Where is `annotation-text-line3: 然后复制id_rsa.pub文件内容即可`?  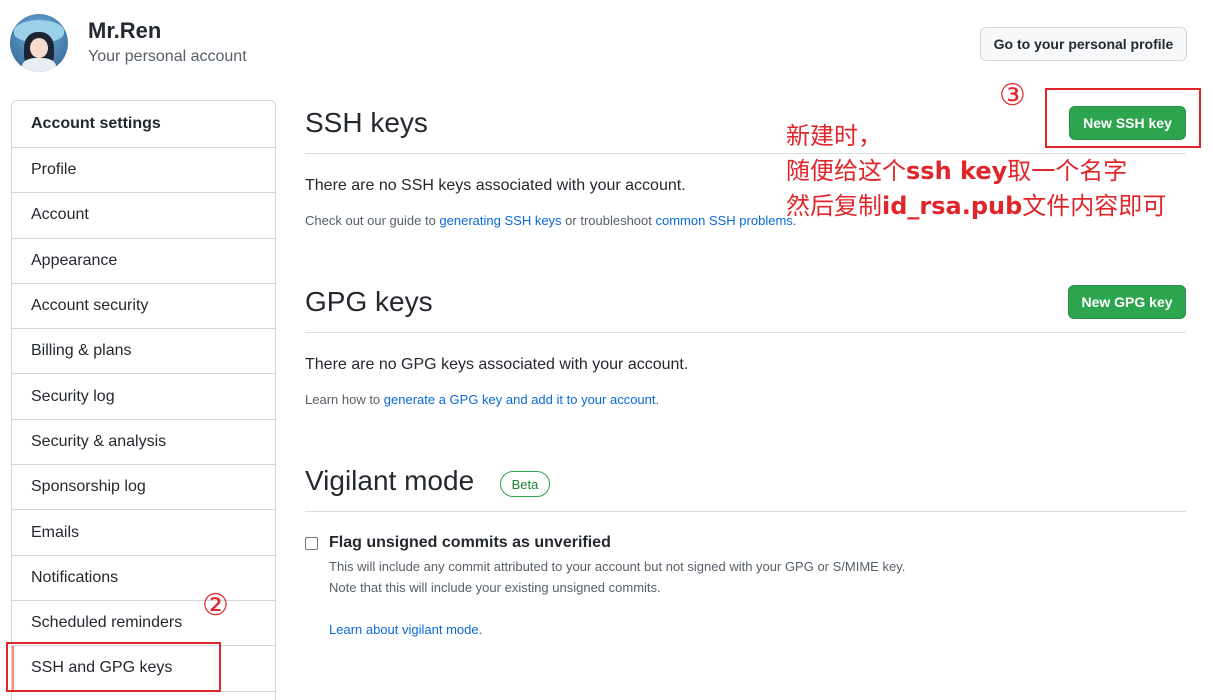 annotation-text-line3: 然后复制id_rsa.pub文件内容即可 is located at coordinates (976, 206).